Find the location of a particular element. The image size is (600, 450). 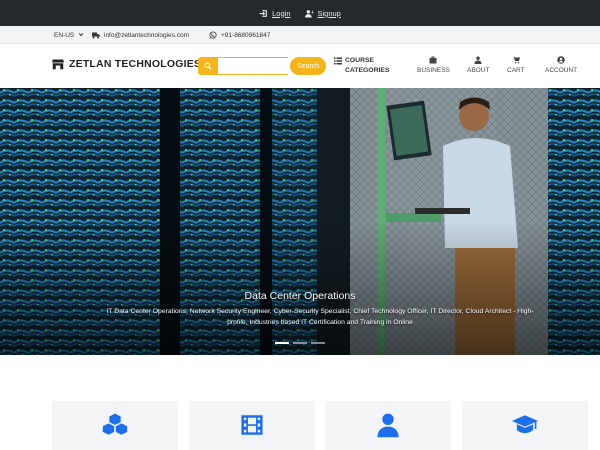

whatsapp-icon is located at coordinates (213, 35).